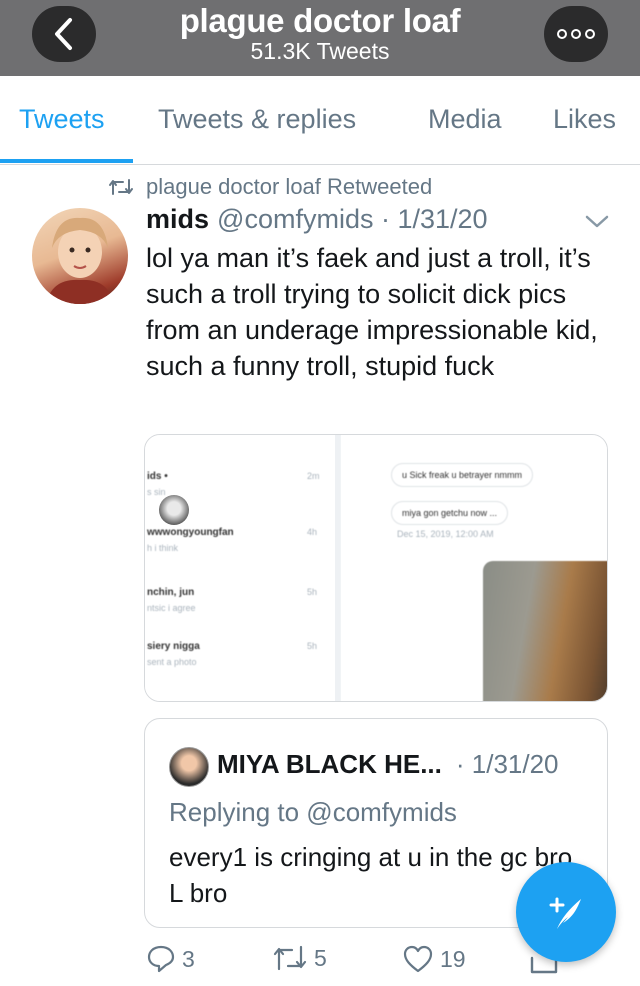 This screenshot has height=986, width=640. Describe the element at coordinates (584, 119) in the screenshot. I see `tab-likes: Likes` at that location.